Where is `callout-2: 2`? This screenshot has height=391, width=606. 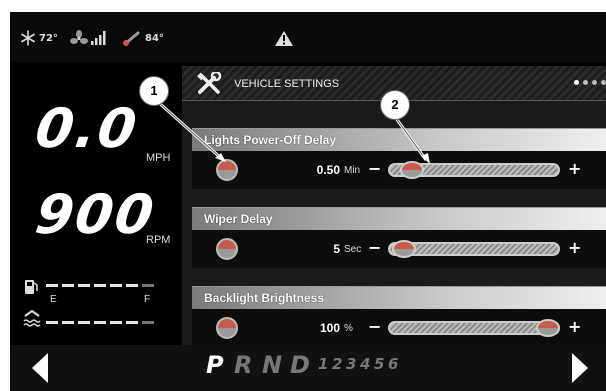
callout-2: 2 is located at coordinates (395, 105).